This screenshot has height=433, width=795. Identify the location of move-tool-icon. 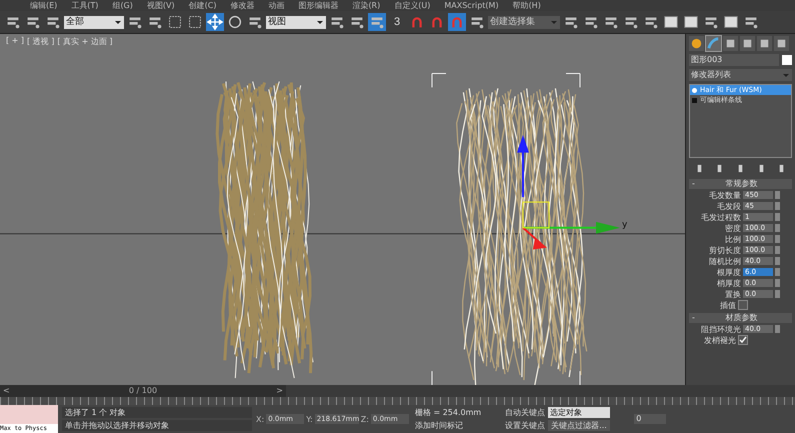
(215, 22).